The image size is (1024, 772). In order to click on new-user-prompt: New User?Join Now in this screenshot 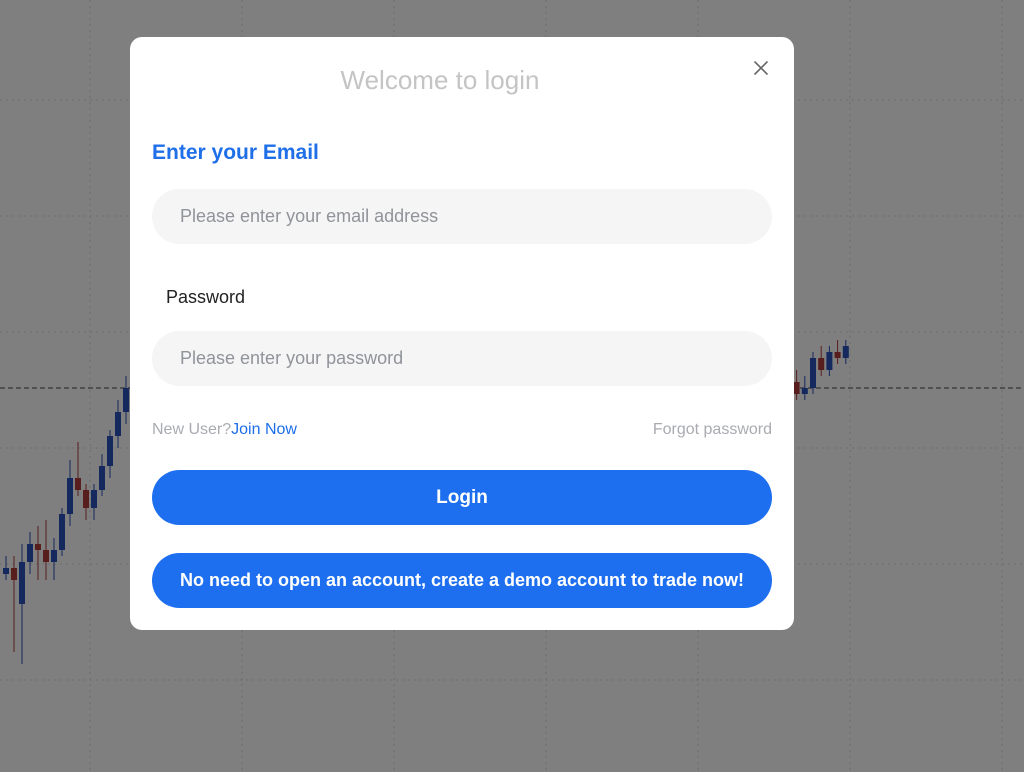, I will do `click(224, 430)`.